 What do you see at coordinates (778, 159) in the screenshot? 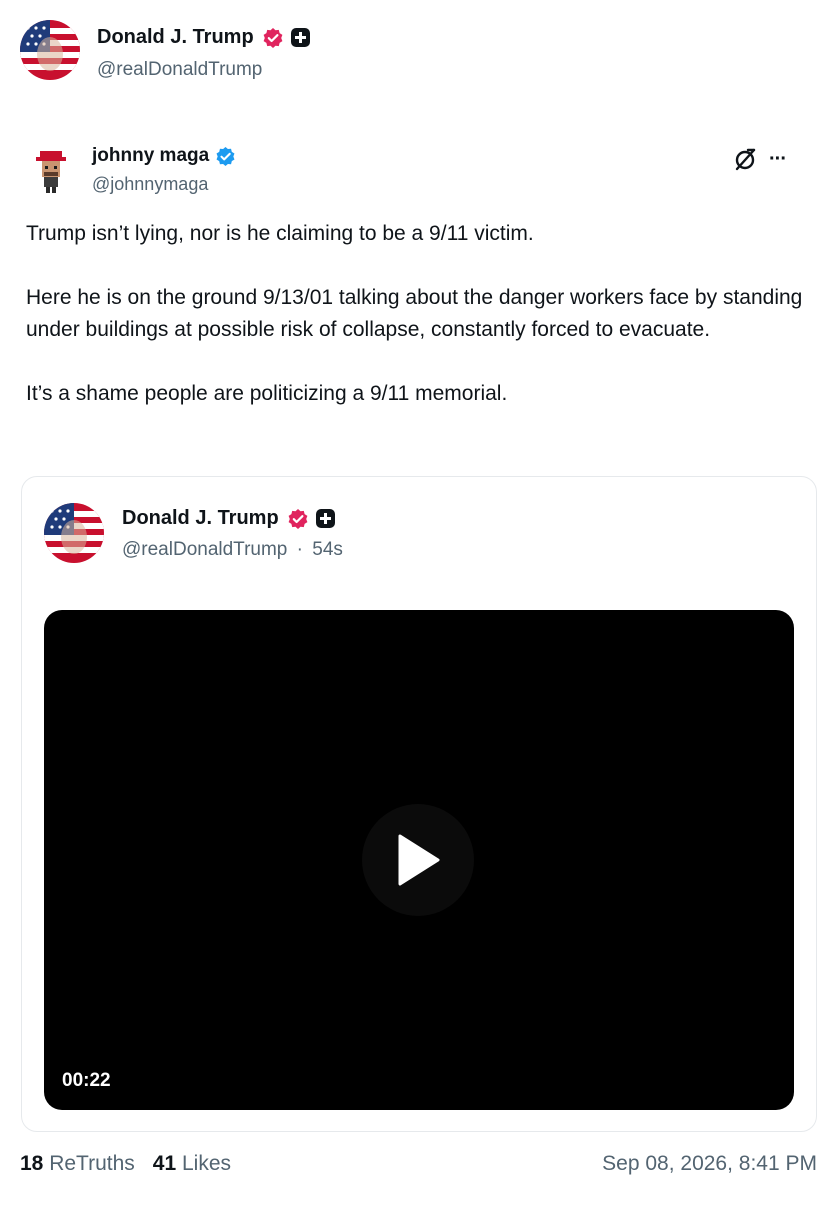
I see `more-options-icon: ···` at bounding box center [778, 159].